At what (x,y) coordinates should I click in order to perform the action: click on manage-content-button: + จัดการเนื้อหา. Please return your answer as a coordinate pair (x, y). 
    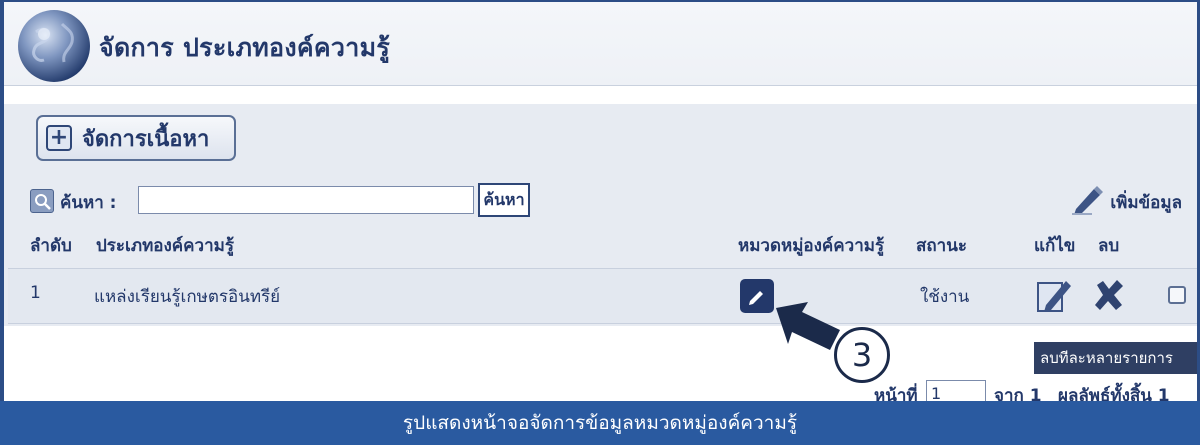
    Looking at the image, I should click on (136, 138).